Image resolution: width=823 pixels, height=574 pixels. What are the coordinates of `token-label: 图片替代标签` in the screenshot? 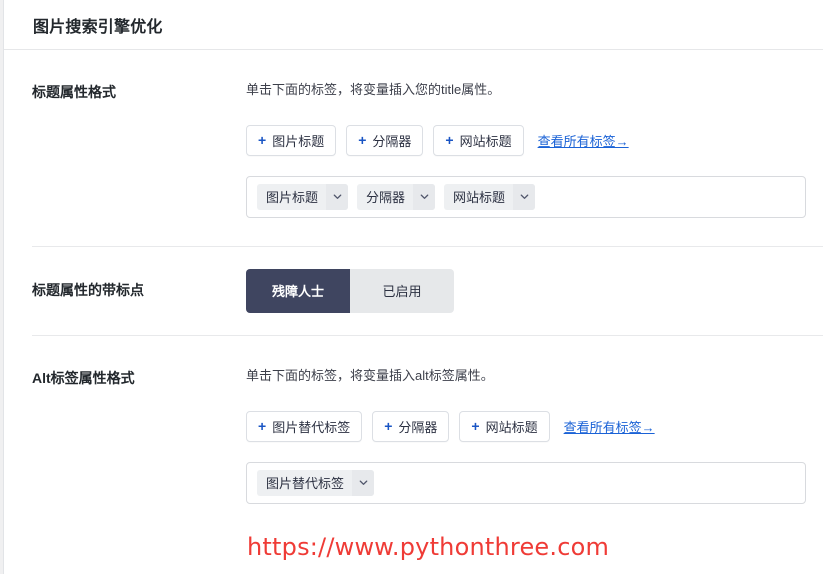 It's located at (305, 484).